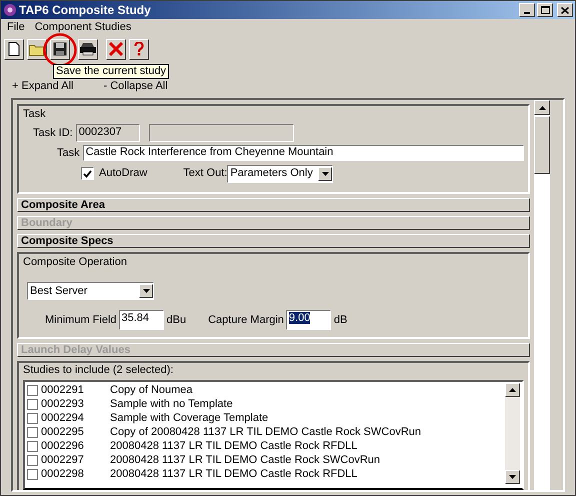 Image resolution: width=576 pixels, height=496 pixels. I want to click on field-label: Minimum Field, so click(81, 320).